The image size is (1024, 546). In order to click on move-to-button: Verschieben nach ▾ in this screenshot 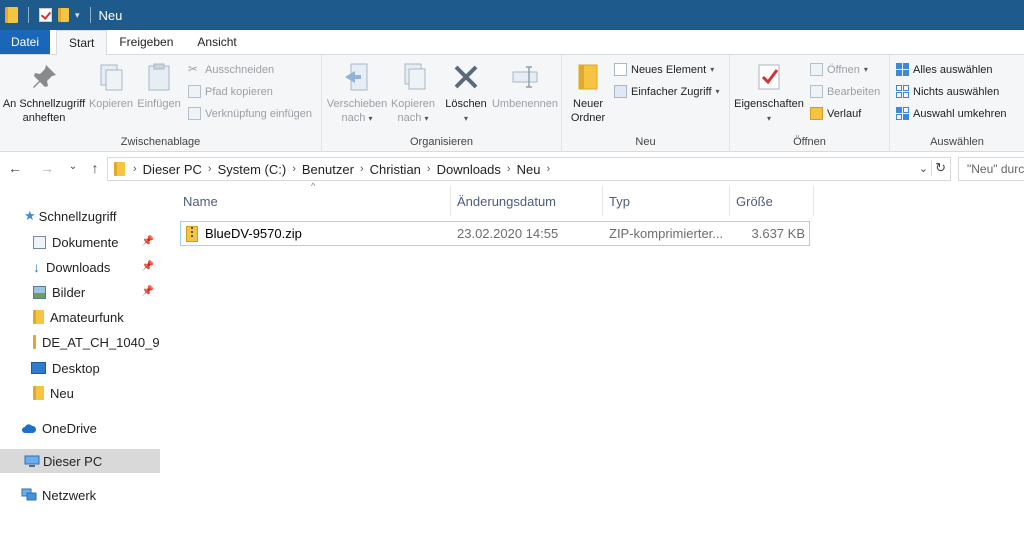, I will do `click(357, 93)`.